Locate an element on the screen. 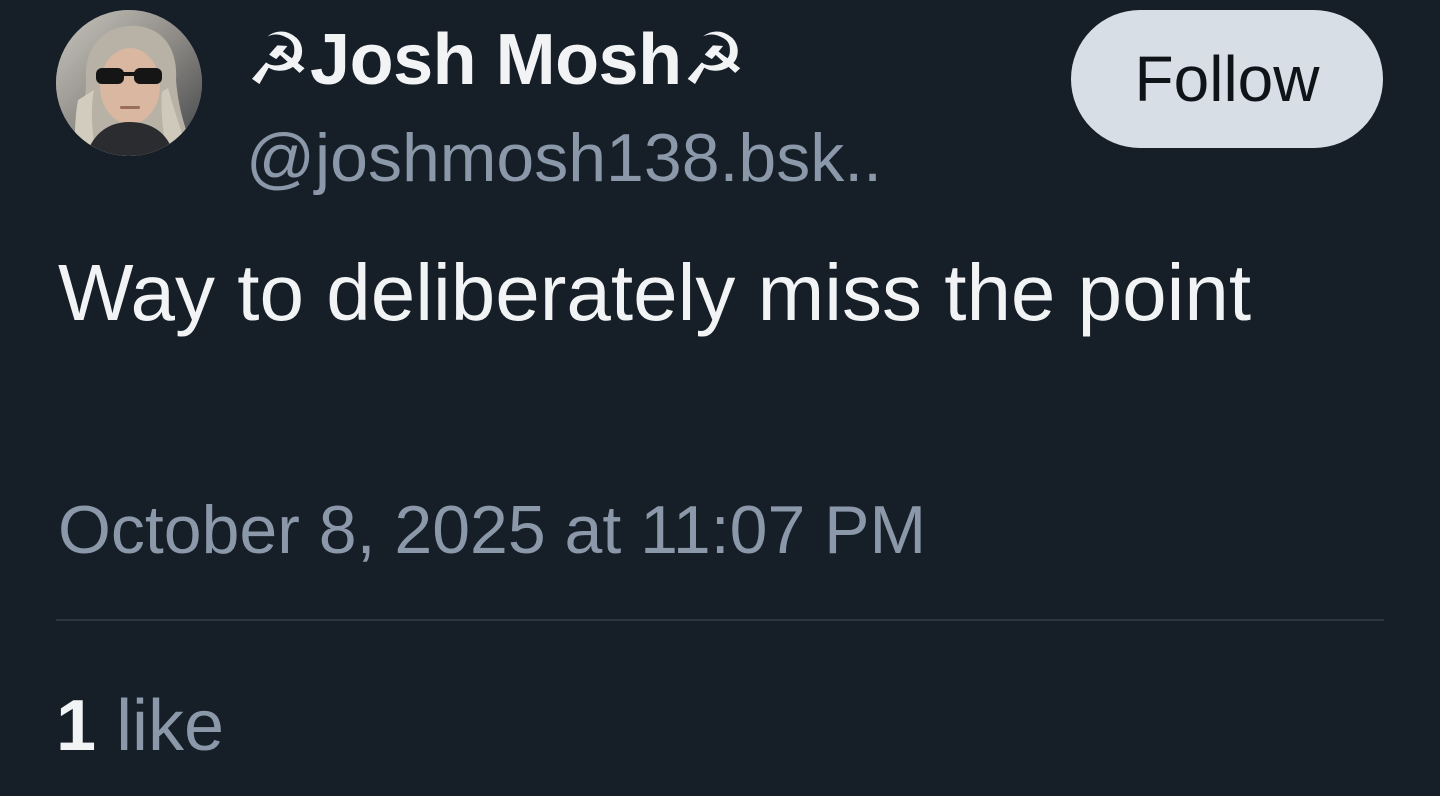  follow-button: Follow is located at coordinates (1227, 79).